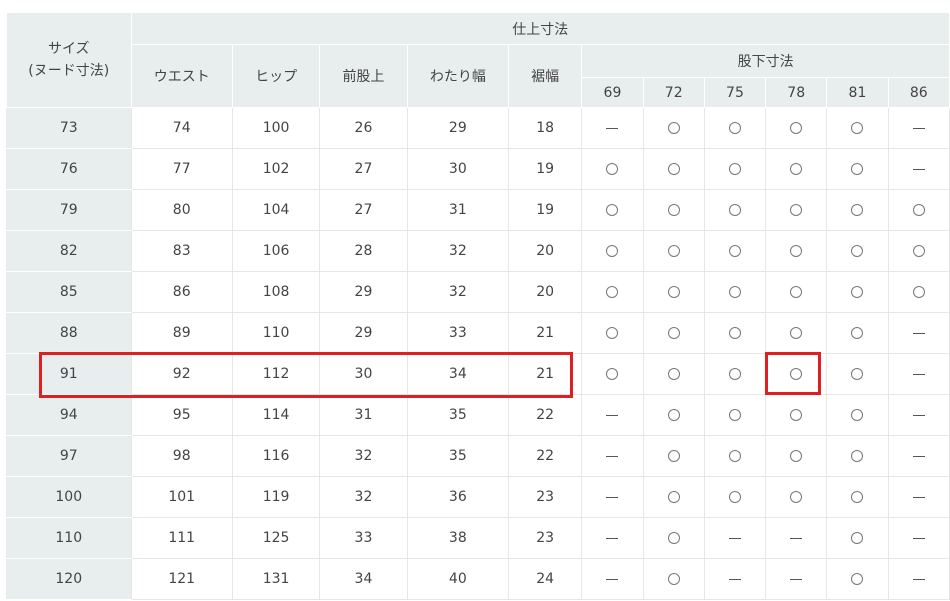 This screenshot has height=601, width=950. I want to click on waist-cell: 95, so click(181, 415).